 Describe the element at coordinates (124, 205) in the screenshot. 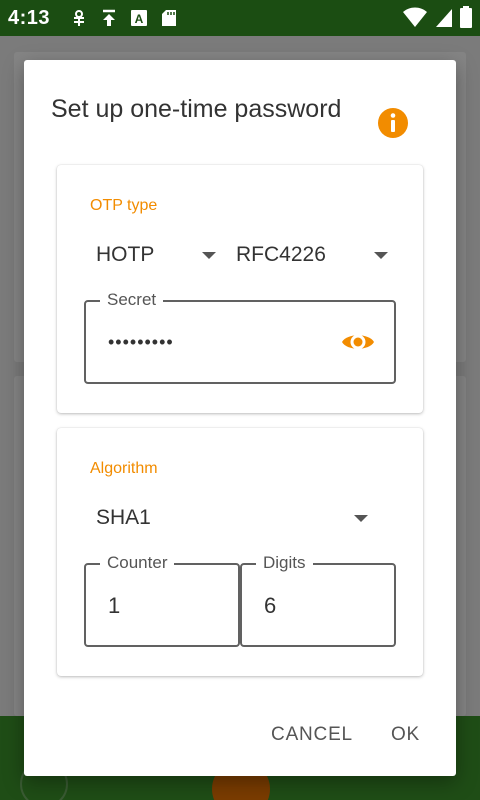

I see `otp-type-label: OTP type` at that location.